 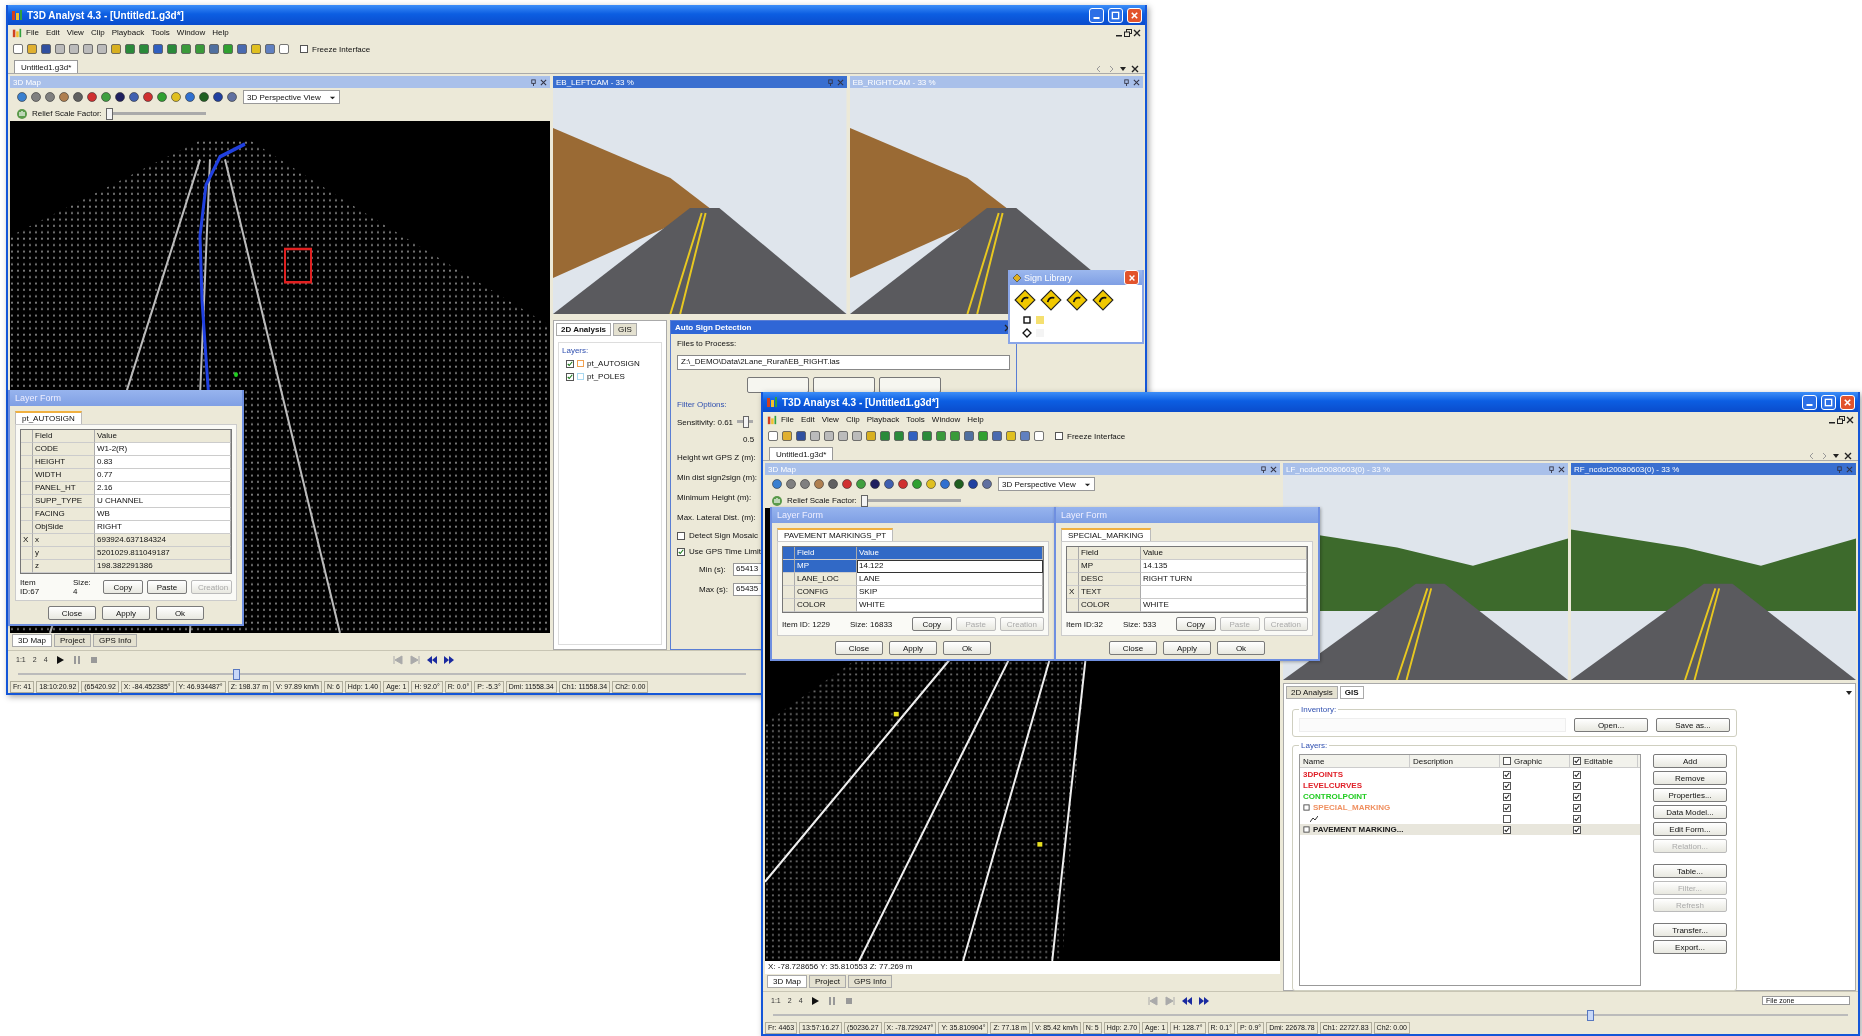 What do you see at coordinates (1224, 605) in the screenshot?
I see `table-cell: WHITE` at bounding box center [1224, 605].